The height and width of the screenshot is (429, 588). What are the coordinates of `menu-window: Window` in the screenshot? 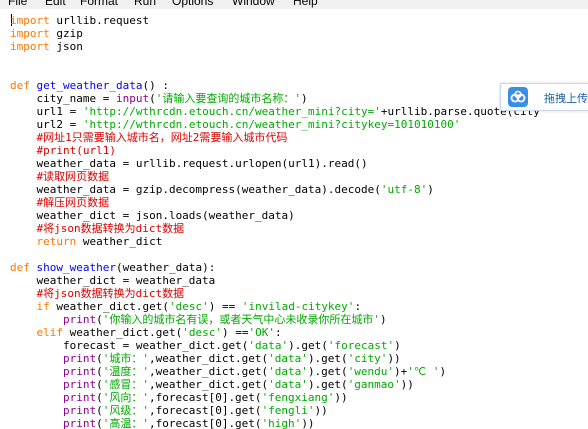 It's located at (253, 4).